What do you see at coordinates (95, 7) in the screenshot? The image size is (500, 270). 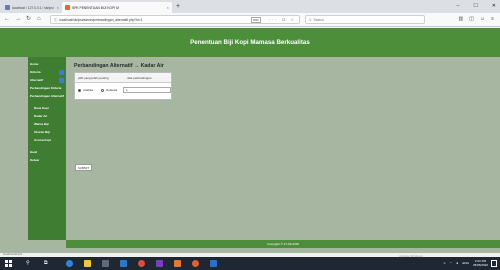 I see `tab-label: SPK PENENTUAN BIJI KOPI M` at bounding box center [95, 7].